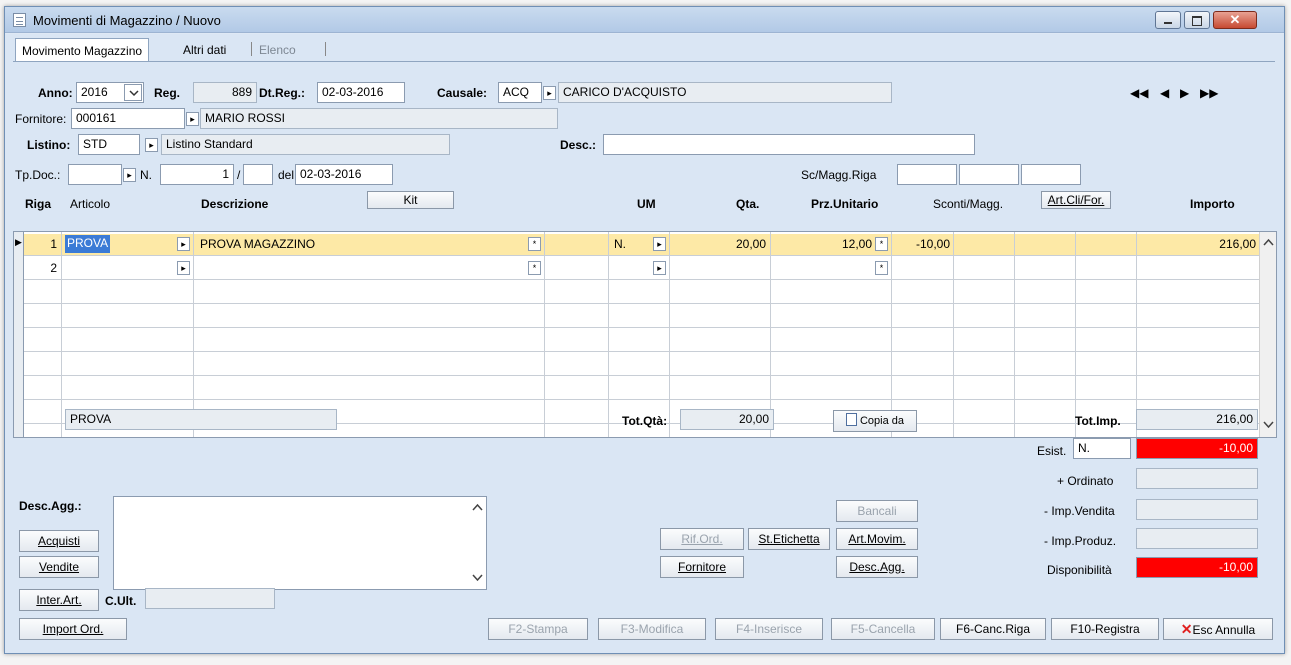  Describe the element at coordinates (727, 419) in the screenshot. I see `totqta-field: 20,00` at that location.